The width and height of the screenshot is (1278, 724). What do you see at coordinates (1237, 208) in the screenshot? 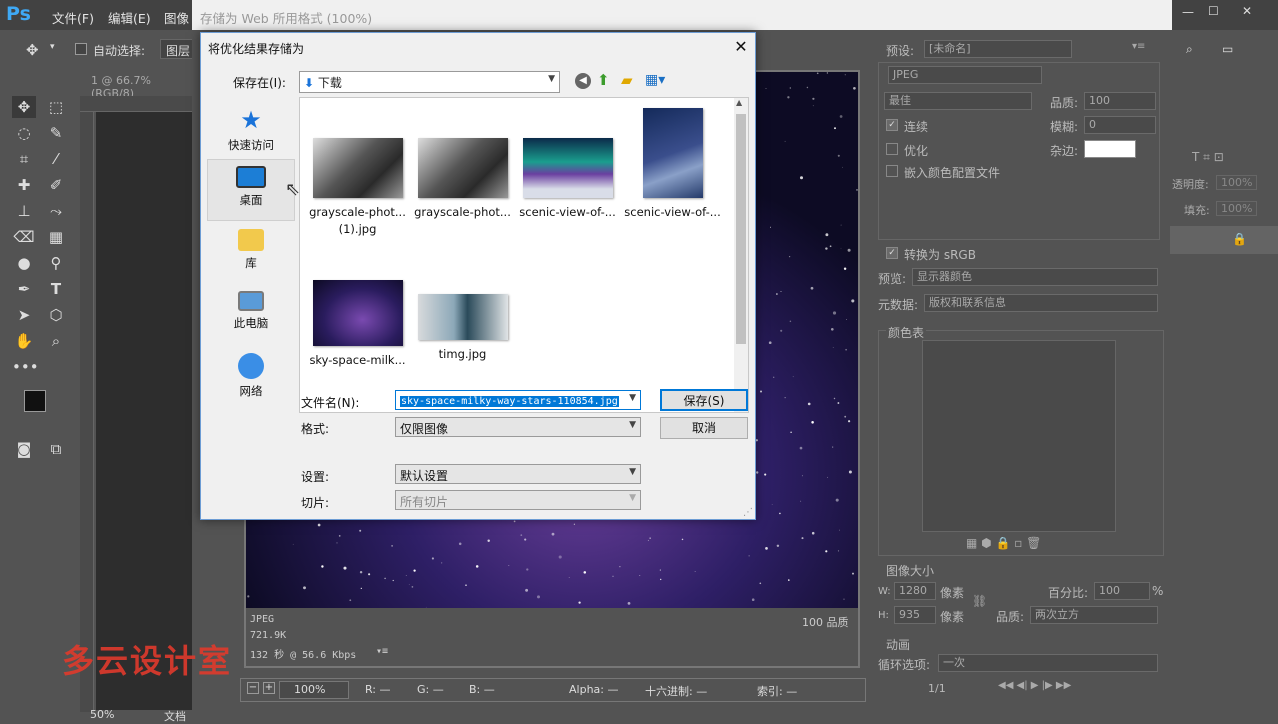
I see `fill-value: 100%` at bounding box center [1237, 208].